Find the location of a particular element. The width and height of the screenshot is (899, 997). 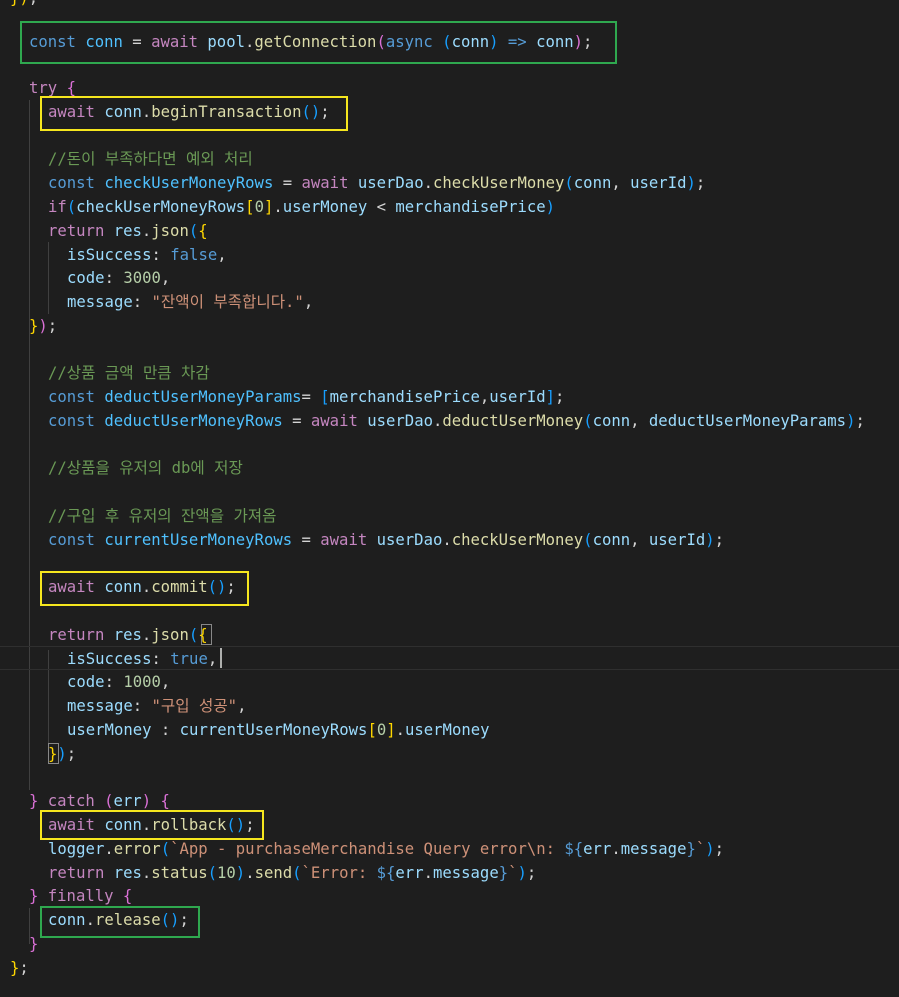

code-token: message is located at coordinates (653, 849).